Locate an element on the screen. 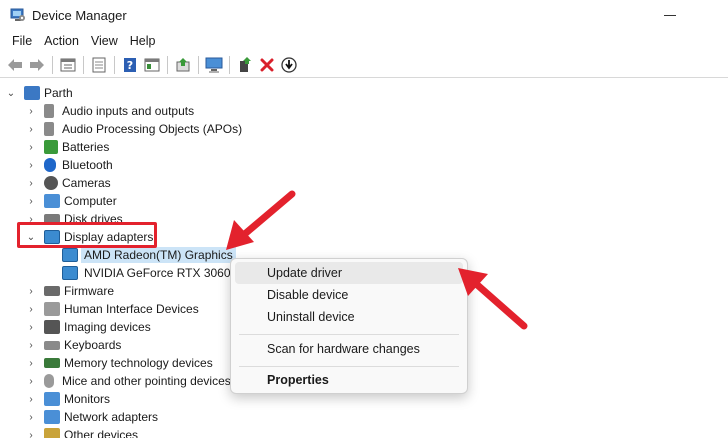 The image size is (728, 438). tree-category: › Batteries is located at coordinates (67, 147).